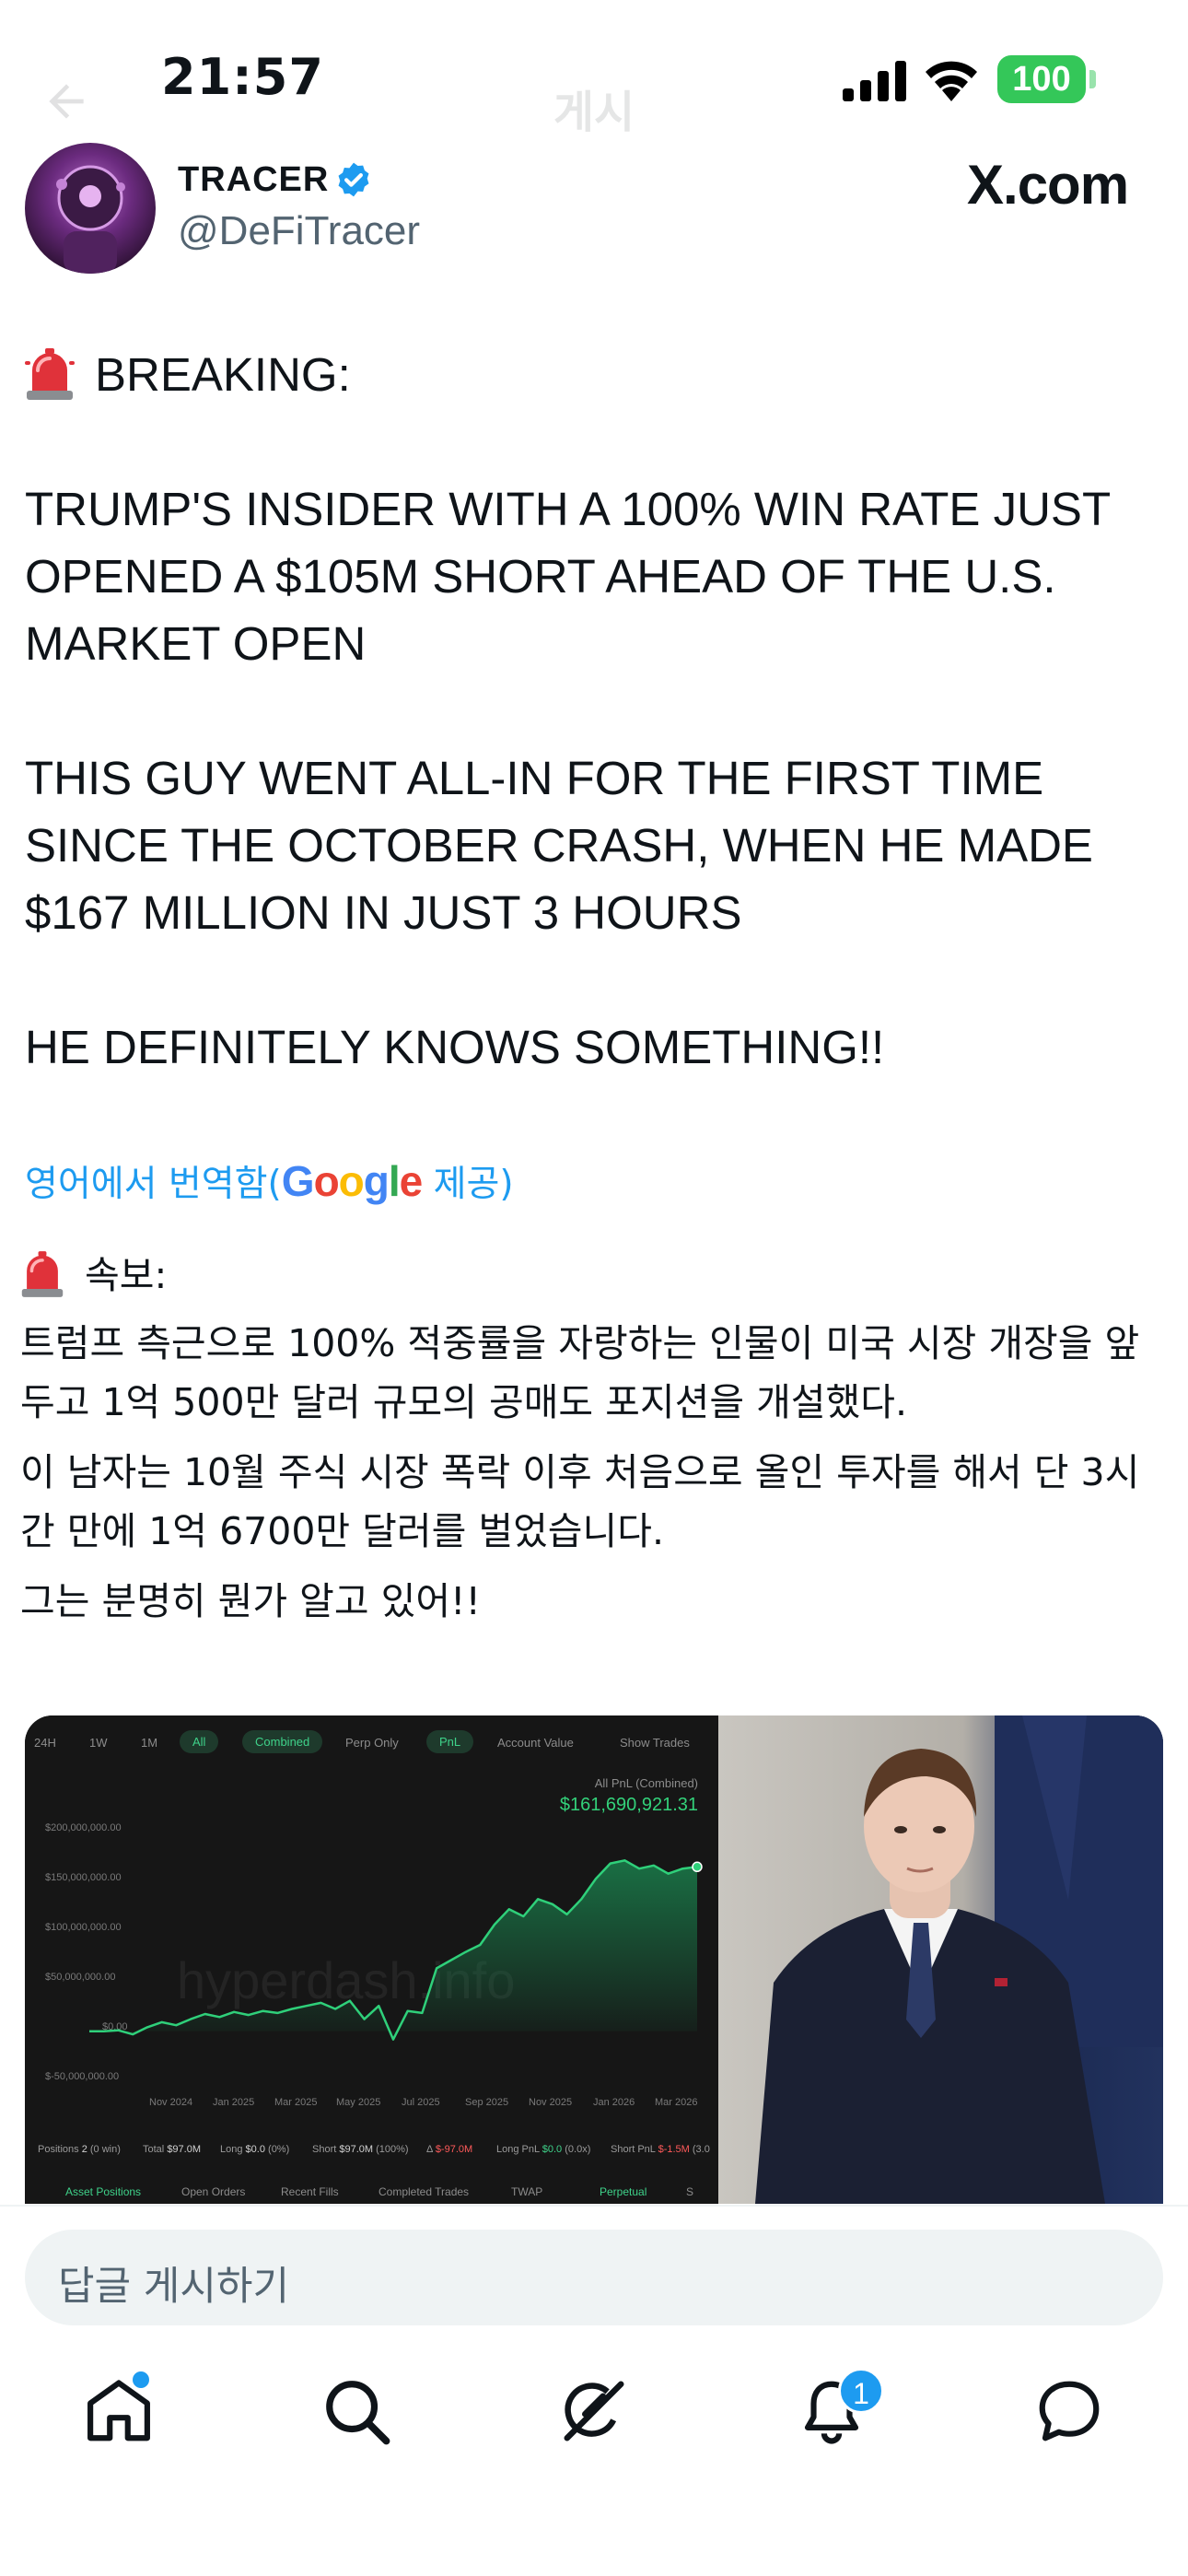 The width and height of the screenshot is (1188, 2576). I want to click on post-paragraph-3: HE DEFINITELY KNOWS SOMETHING!!, so click(455, 1047).